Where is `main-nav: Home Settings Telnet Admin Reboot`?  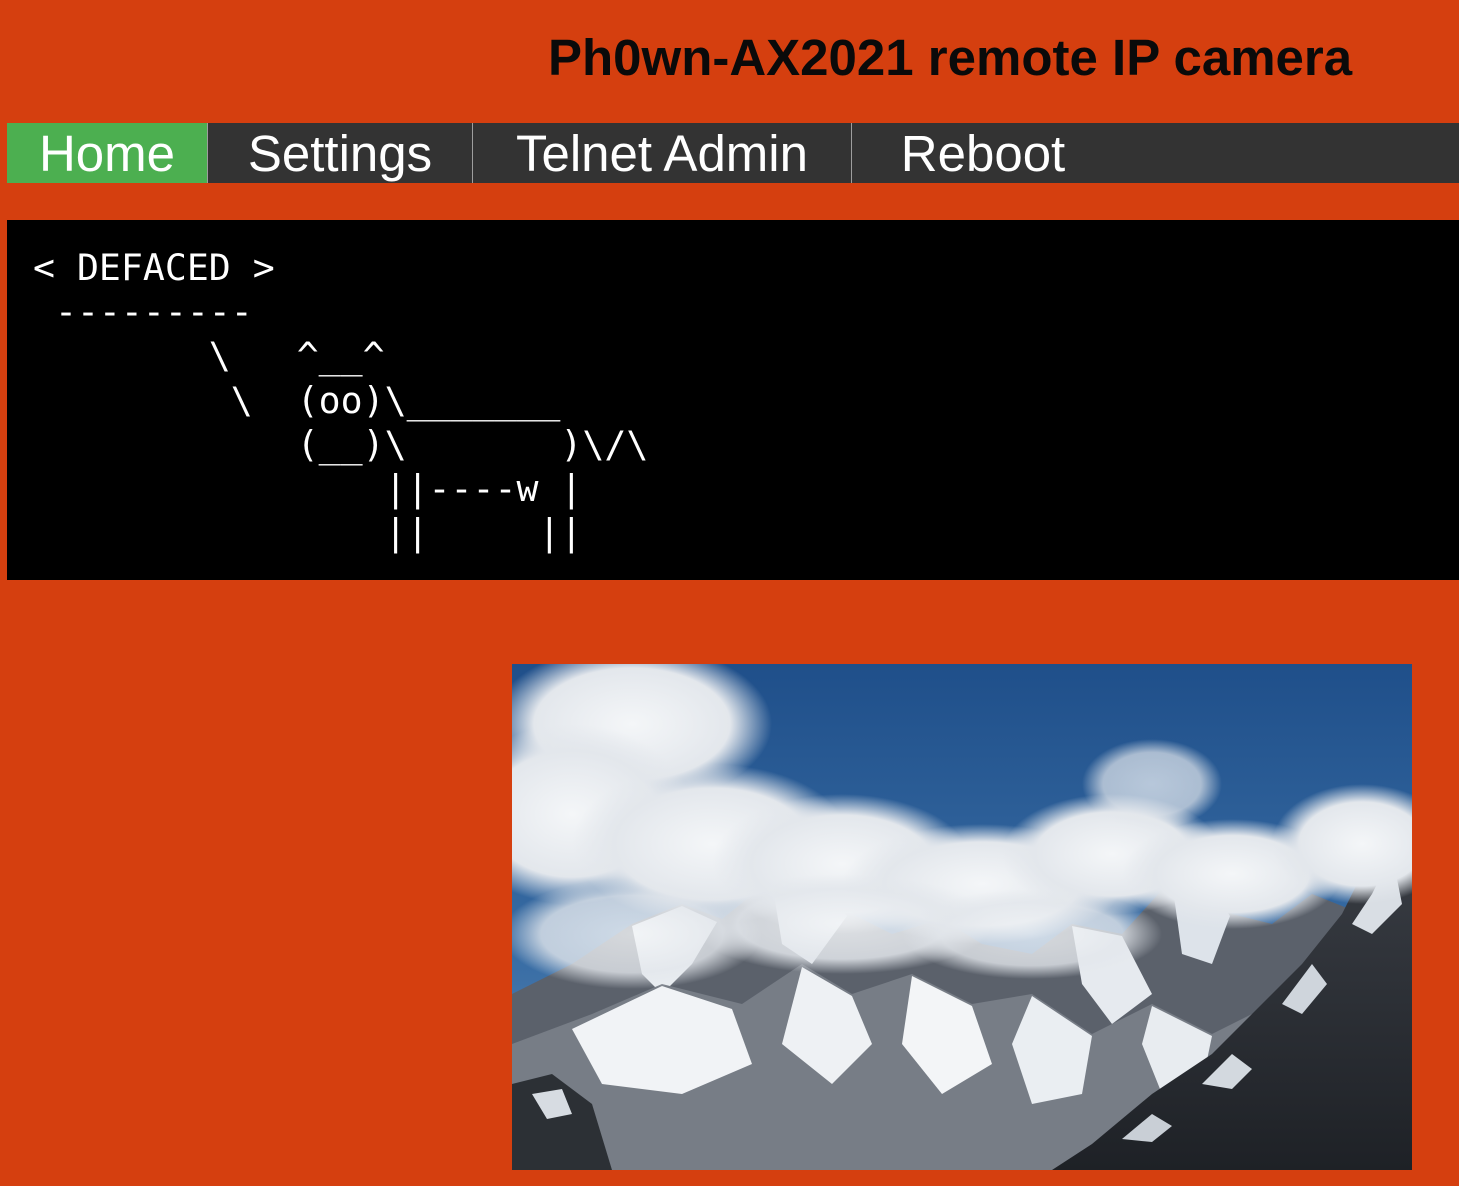 main-nav: Home Settings Telnet Admin Reboot is located at coordinates (733, 153).